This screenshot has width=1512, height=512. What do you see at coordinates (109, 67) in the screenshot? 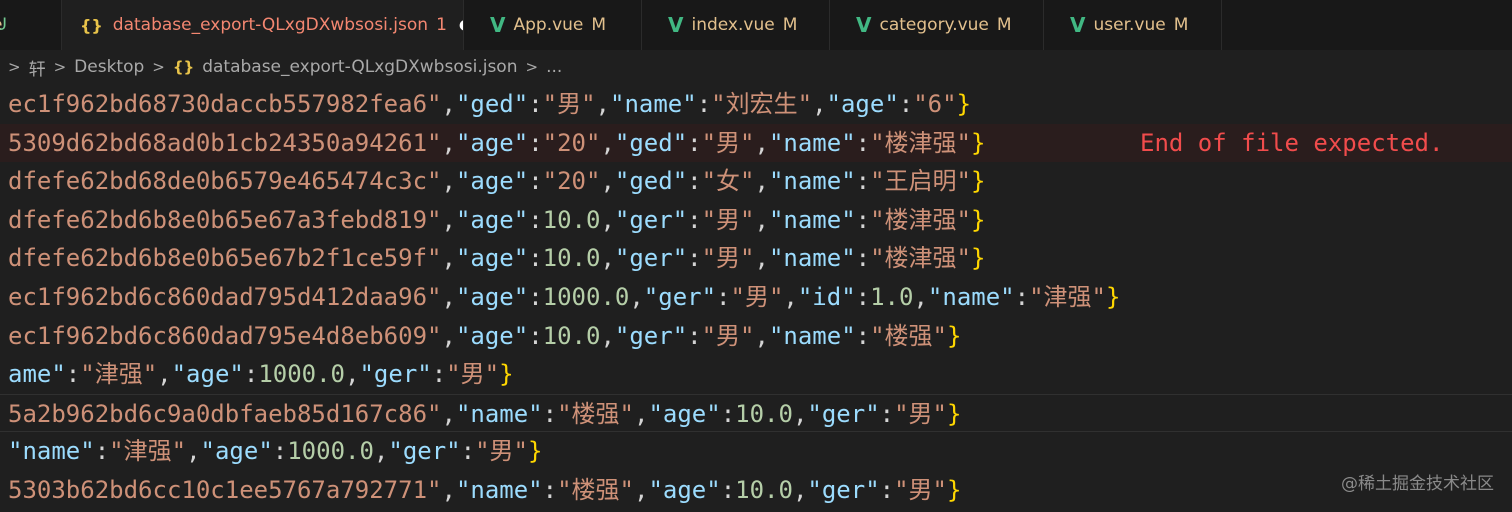
I see `breadcrumb-item-desktop: Desktop` at bounding box center [109, 67].